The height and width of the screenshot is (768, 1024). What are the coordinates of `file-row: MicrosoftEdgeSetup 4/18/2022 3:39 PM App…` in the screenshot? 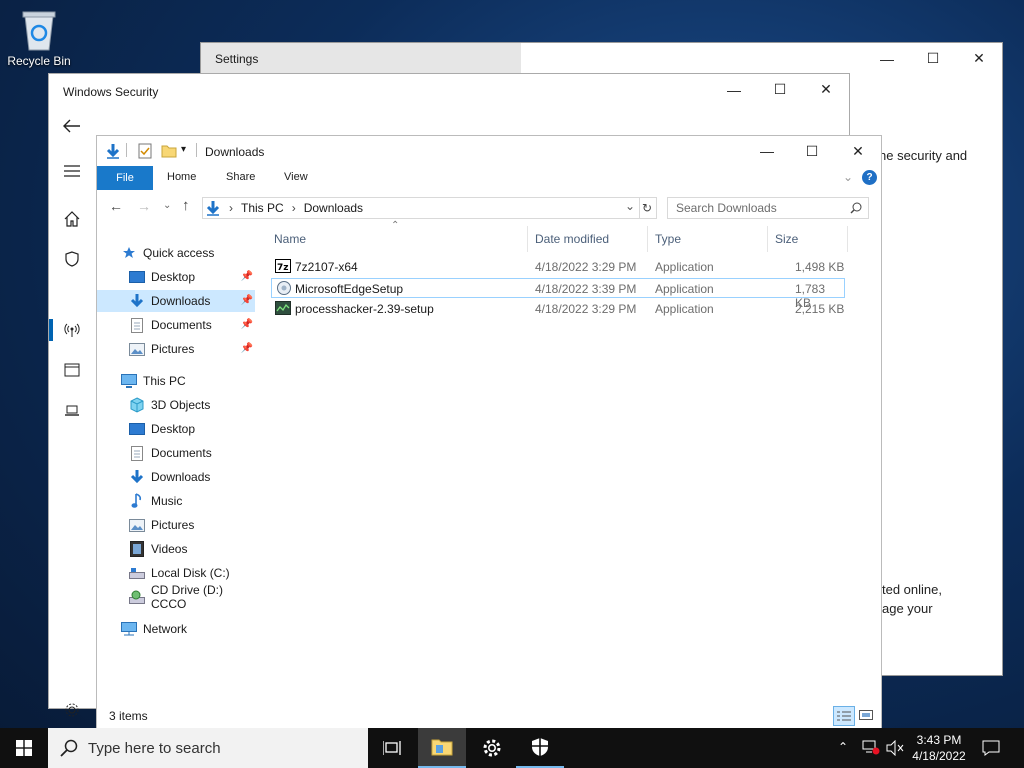 It's located at (558, 294).